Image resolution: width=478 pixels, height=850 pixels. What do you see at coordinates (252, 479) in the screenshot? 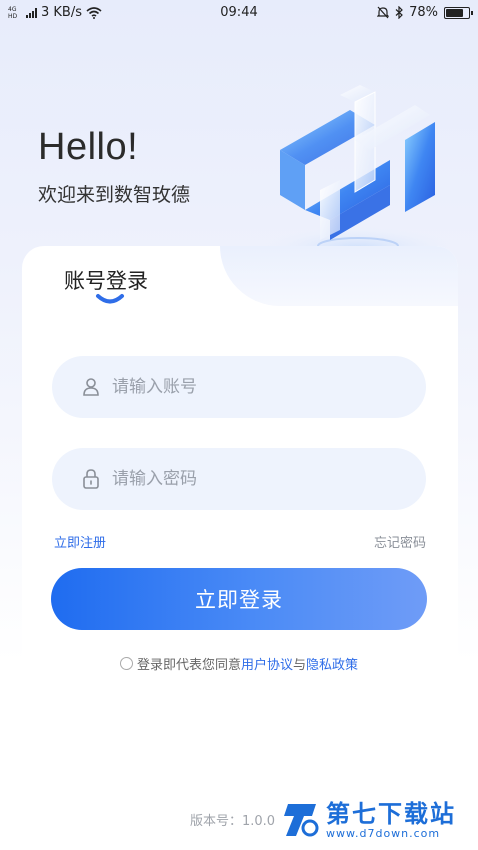
I see `password-input` at bounding box center [252, 479].